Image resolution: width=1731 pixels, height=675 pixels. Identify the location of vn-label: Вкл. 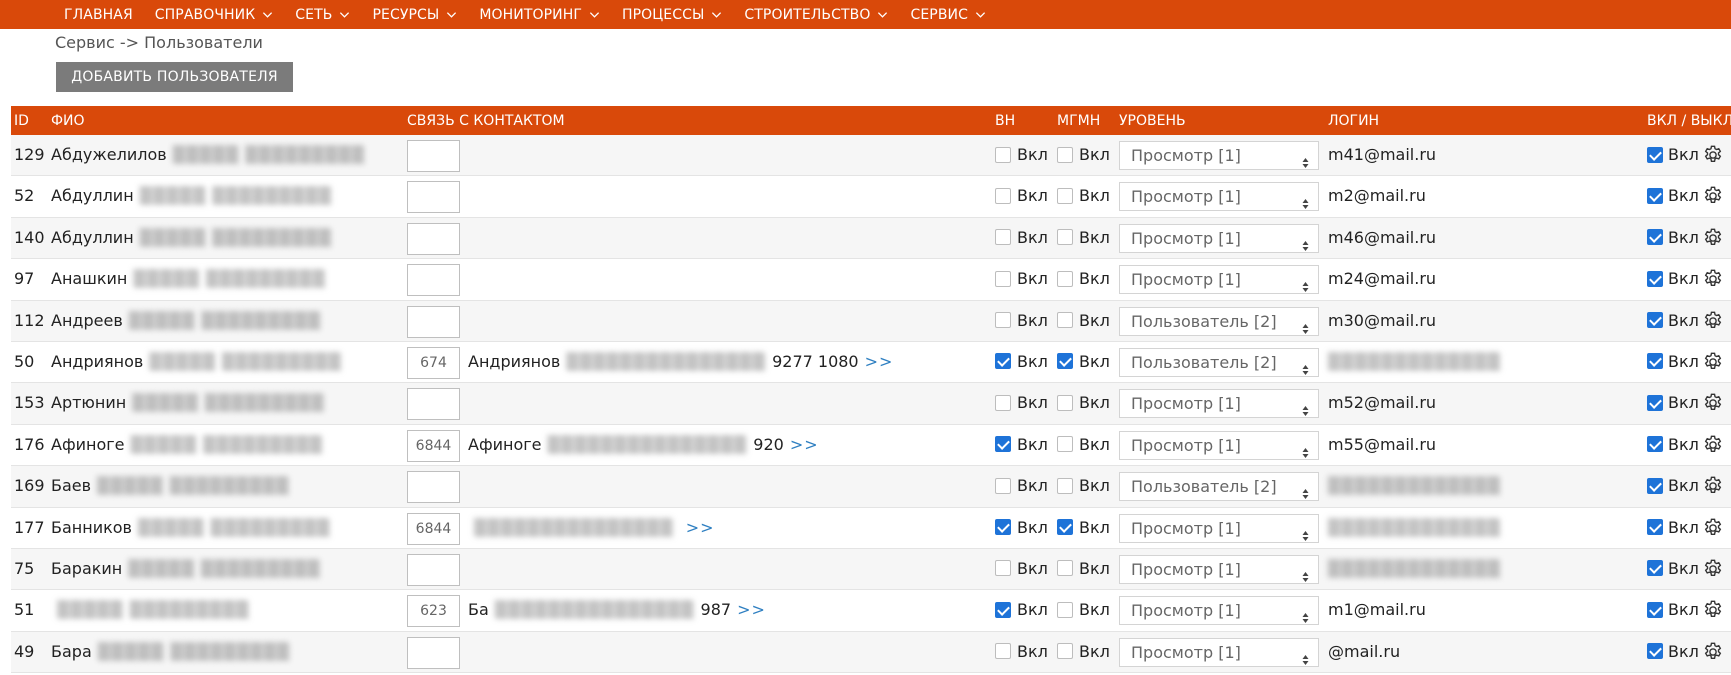
(1032, 196).